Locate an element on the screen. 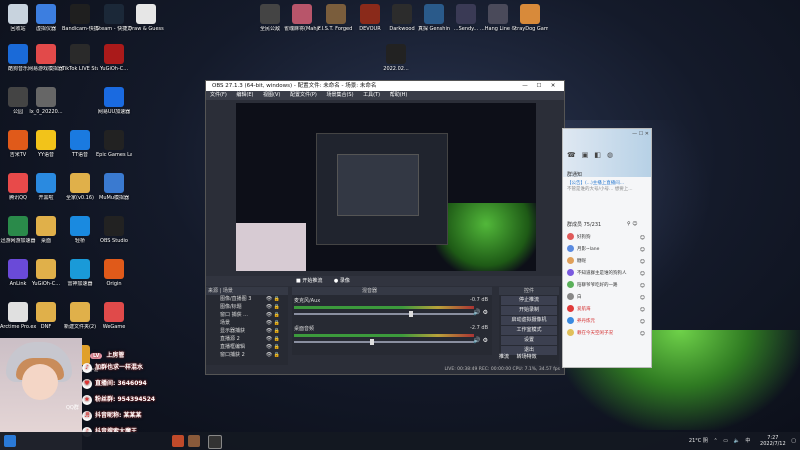 Image resolution: width=800 pixels, height=450 pixels. desktop-icon: 全民公敌 is located at coordinates (270, 18).